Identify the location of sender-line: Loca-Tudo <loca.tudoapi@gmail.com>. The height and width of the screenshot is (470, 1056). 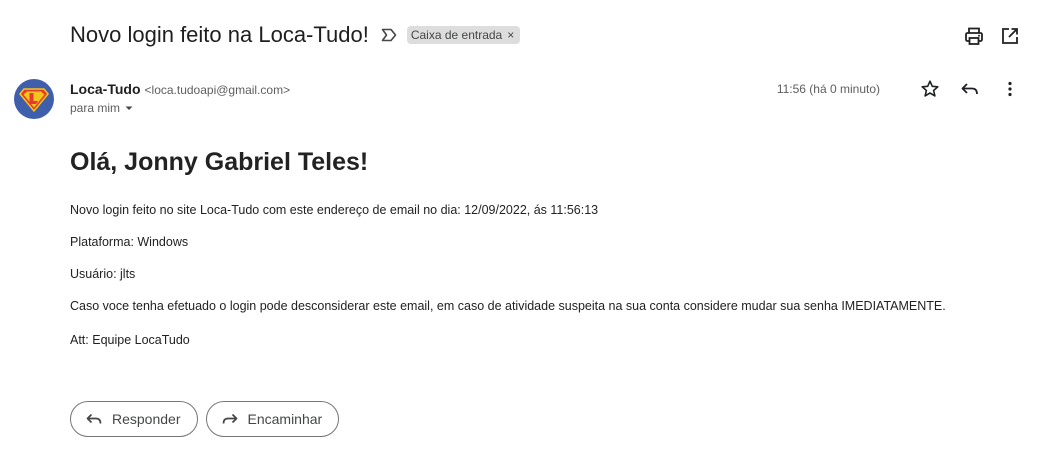
(180, 89).